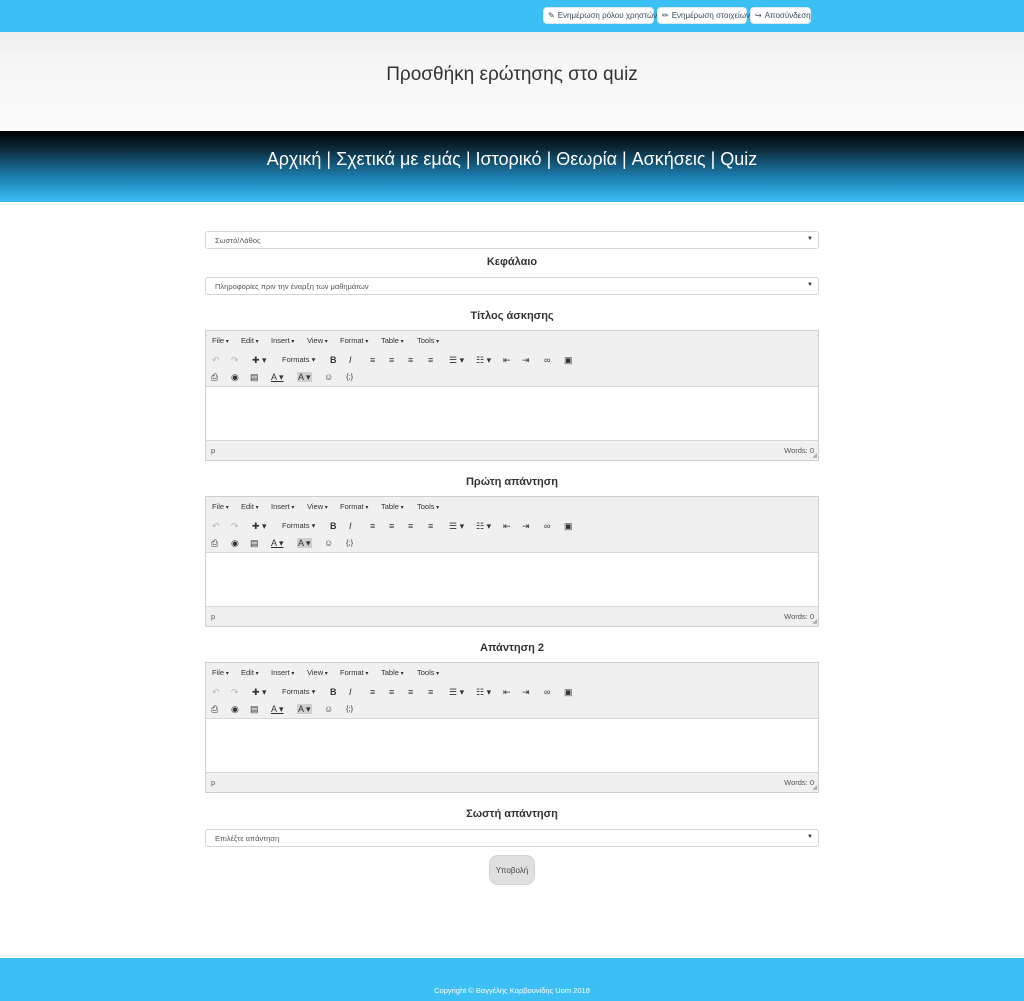 This screenshot has height=1001, width=1024. Describe the element at coordinates (294, 159) in the screenshot. I see `nav-home: Αρχική` at that location.